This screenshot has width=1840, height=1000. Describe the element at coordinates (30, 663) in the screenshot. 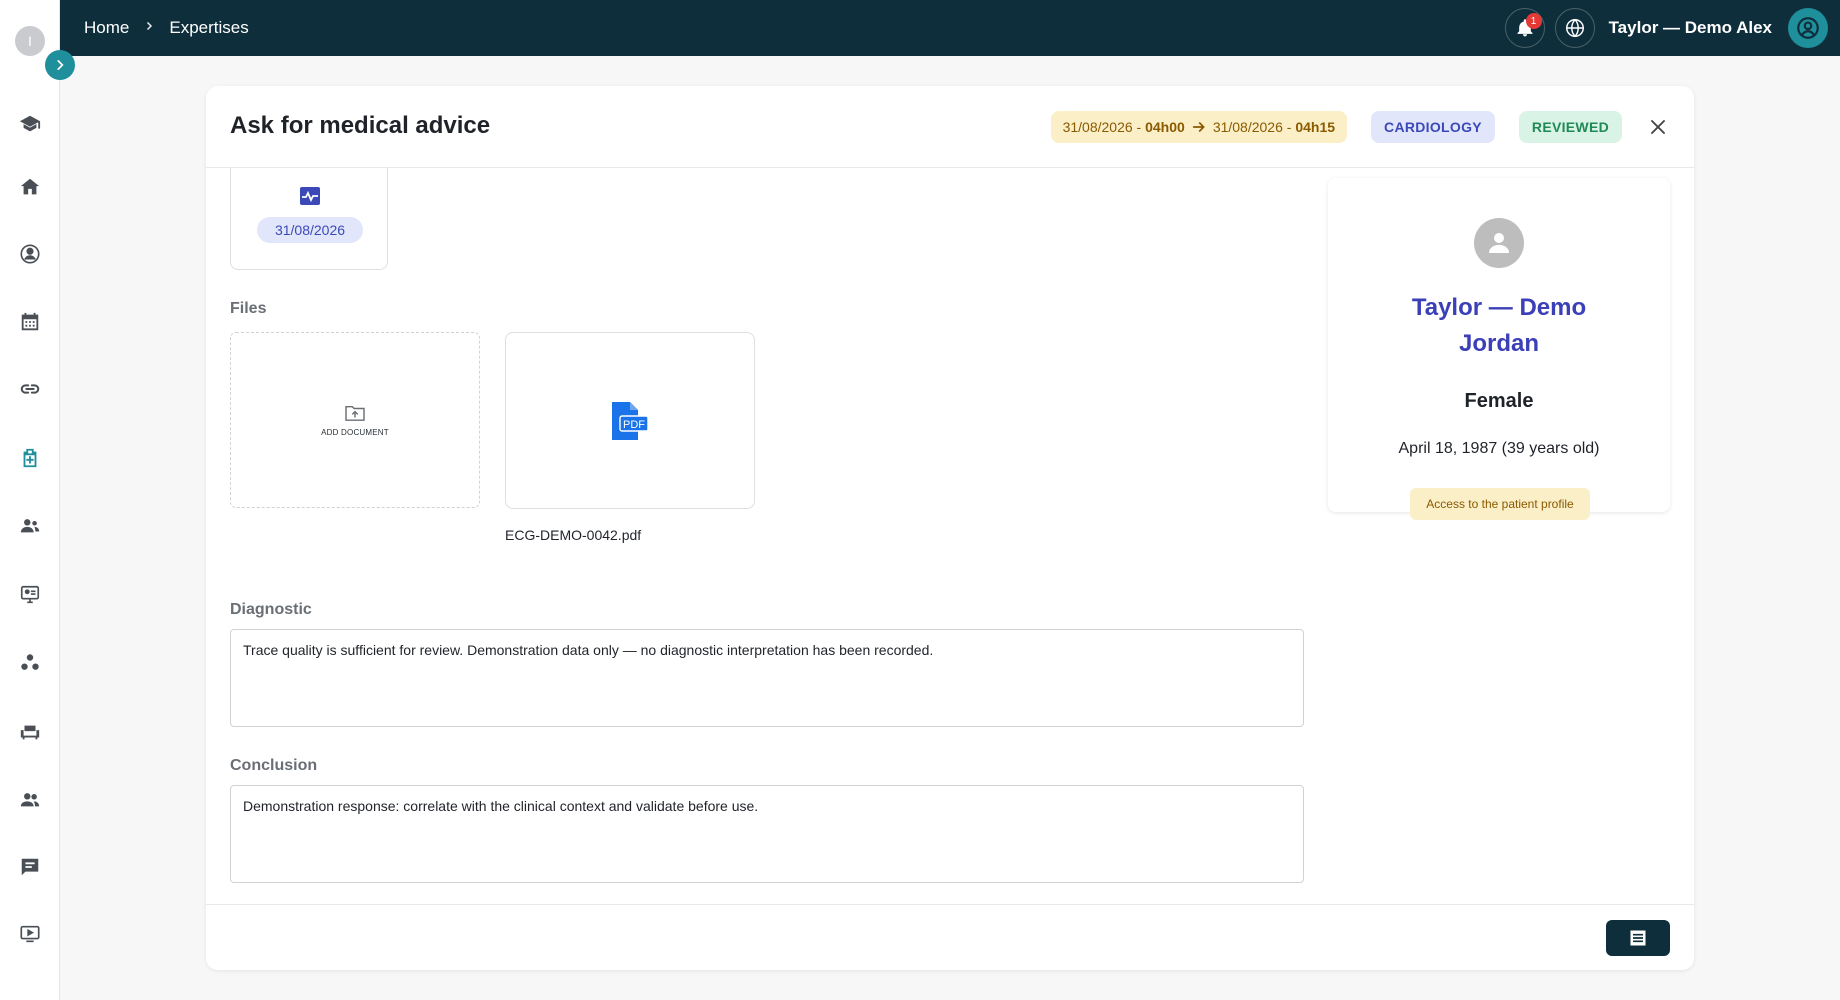

I see `network-icon` at that location.